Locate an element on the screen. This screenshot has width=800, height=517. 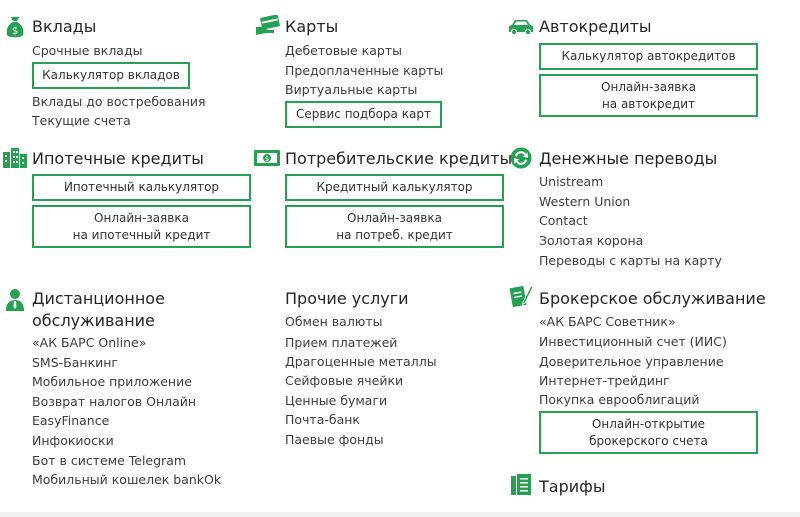
bottom-divider is located at coordinates (400, 514).